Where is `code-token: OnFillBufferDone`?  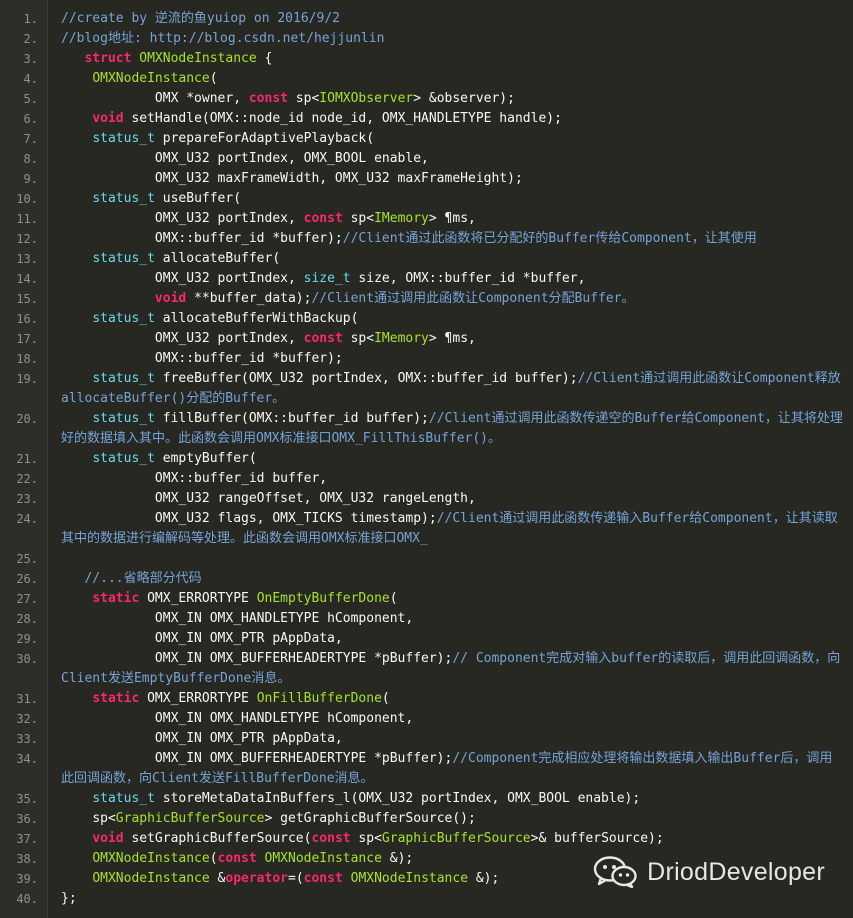
code-token: OnFillBufferDone is located at coordinates (319, 698).